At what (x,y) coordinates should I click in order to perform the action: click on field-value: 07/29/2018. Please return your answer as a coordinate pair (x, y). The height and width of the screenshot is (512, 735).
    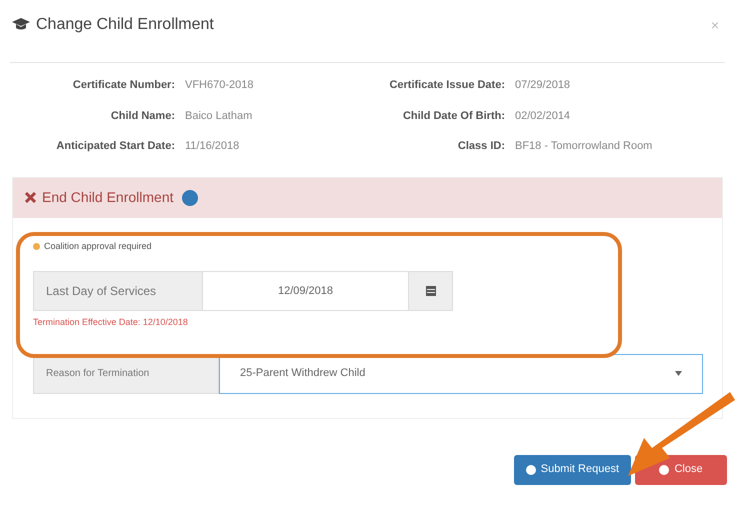
    Looking at the image, I should click on (543, 85).